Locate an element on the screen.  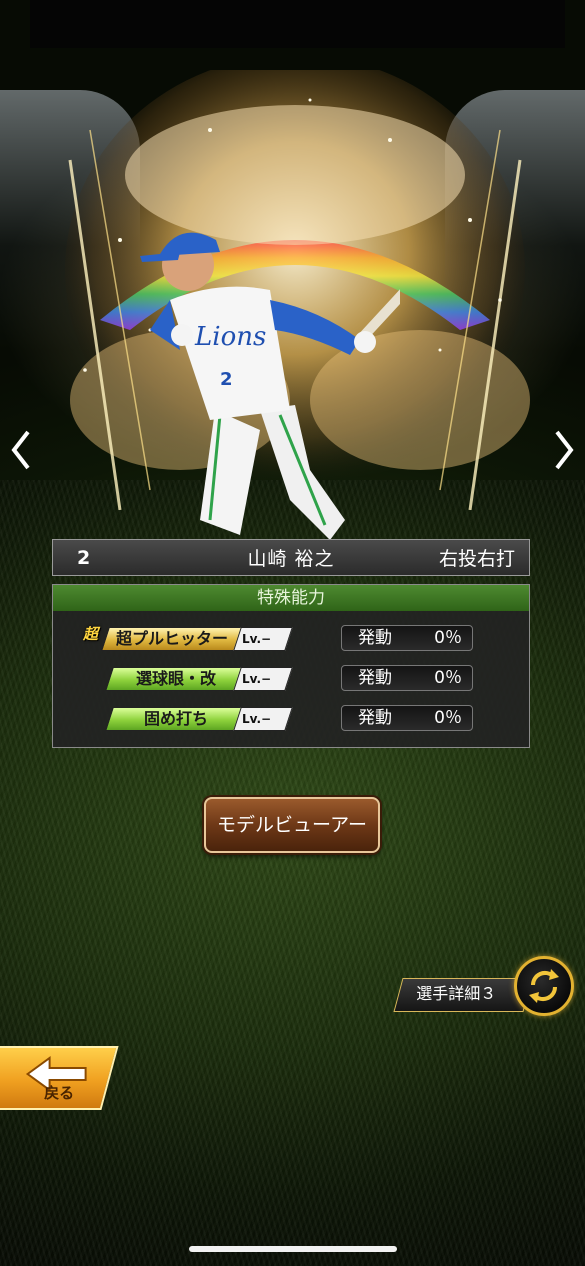
ability-tag: 超プルヒッター is located at coordinates (172, 639).